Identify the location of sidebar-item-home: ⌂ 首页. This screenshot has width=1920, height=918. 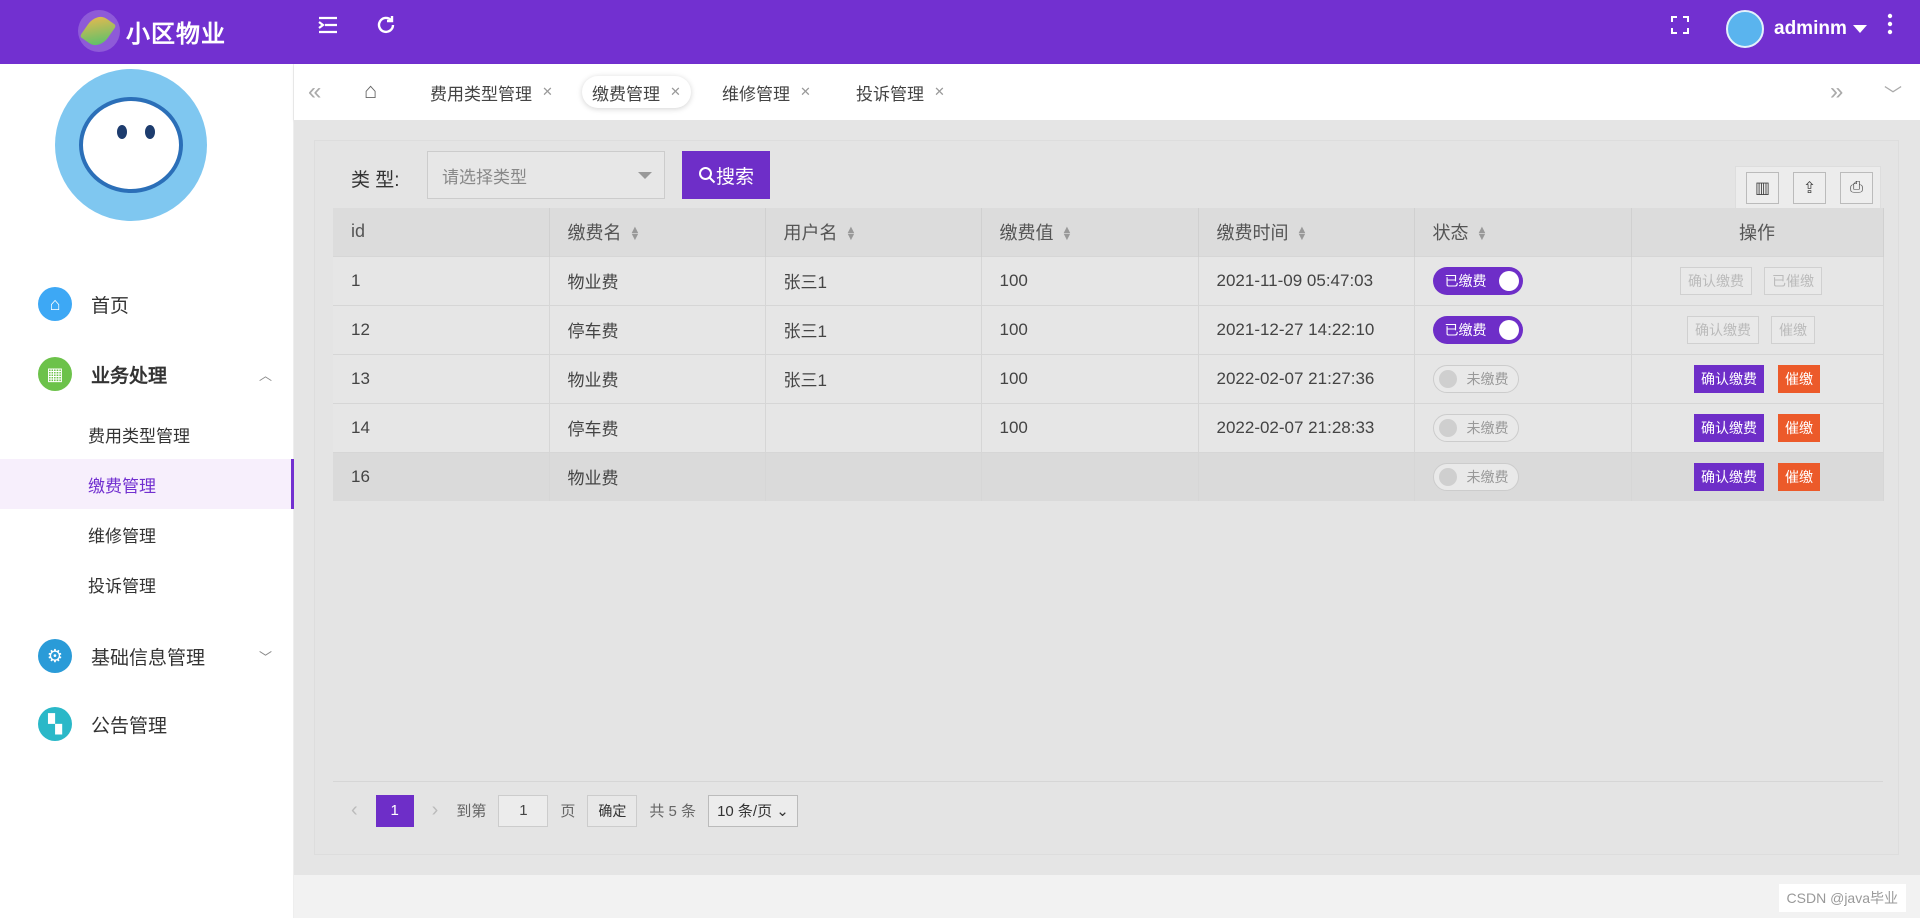
(147, 304).